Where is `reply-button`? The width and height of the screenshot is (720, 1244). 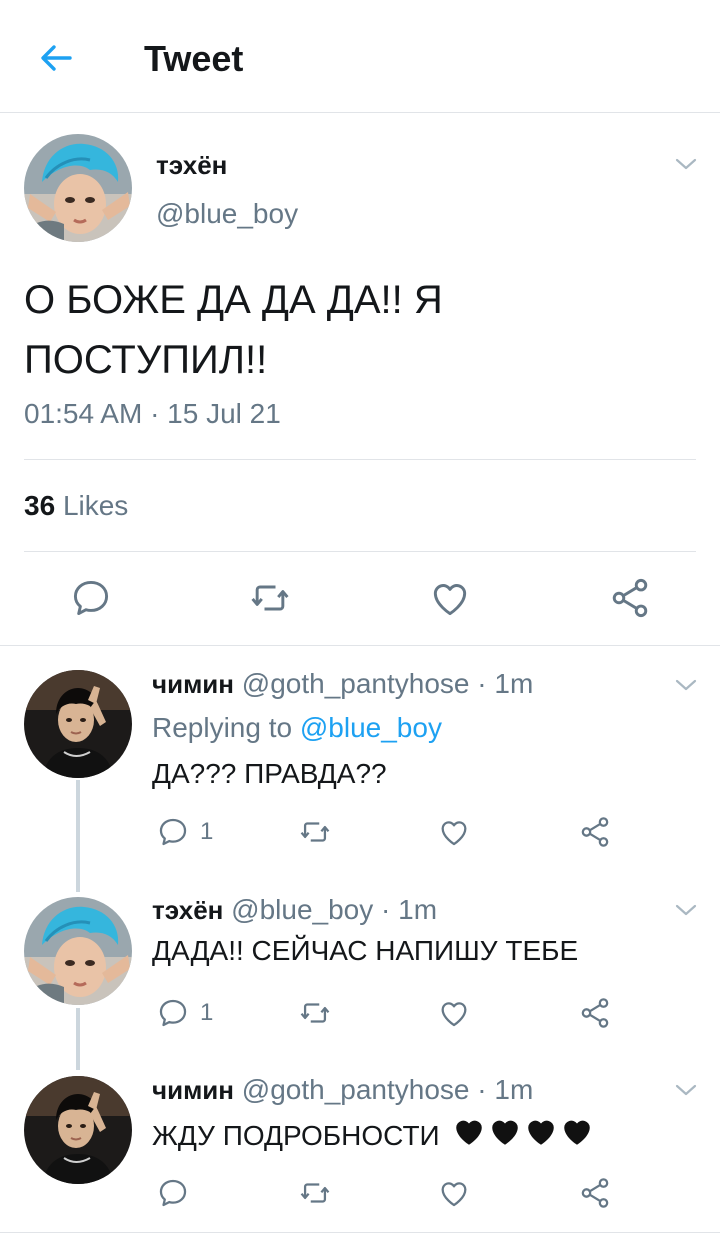 reply-button is located at coordinates (173, 1193).